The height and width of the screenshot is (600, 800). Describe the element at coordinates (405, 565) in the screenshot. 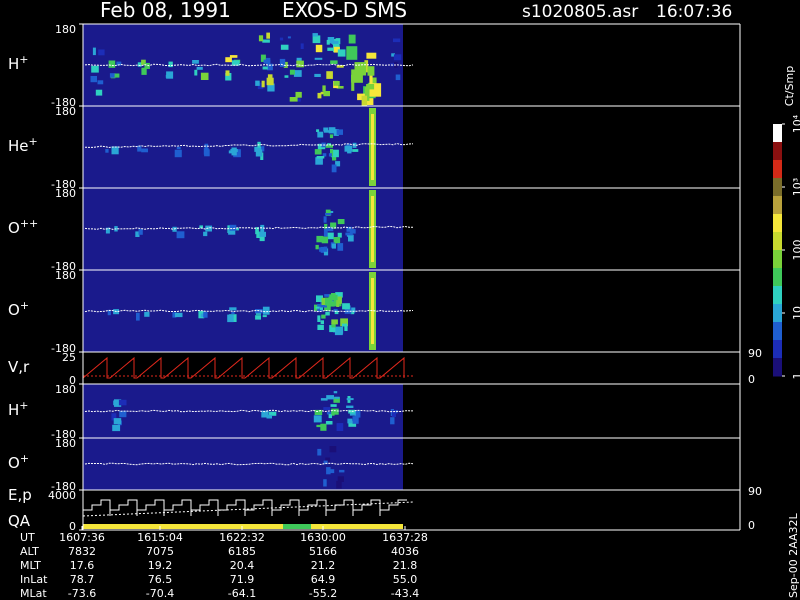

I see `footer-cell: 21.8` at that location.